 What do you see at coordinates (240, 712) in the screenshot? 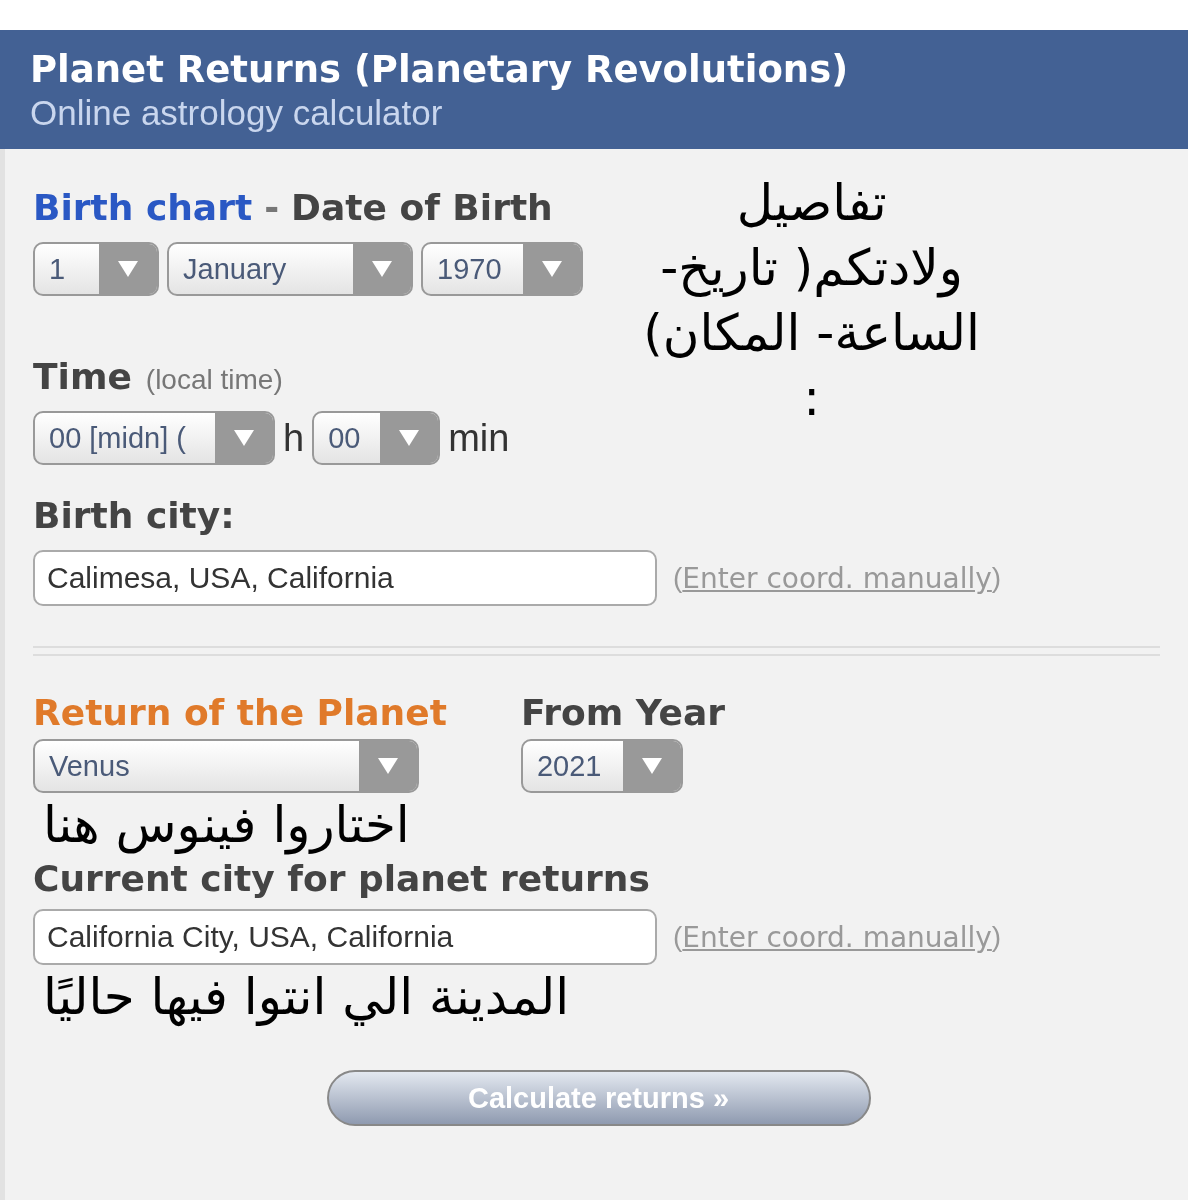
I see `section-title: Return of the Planet` at bounding box center [240, 712].